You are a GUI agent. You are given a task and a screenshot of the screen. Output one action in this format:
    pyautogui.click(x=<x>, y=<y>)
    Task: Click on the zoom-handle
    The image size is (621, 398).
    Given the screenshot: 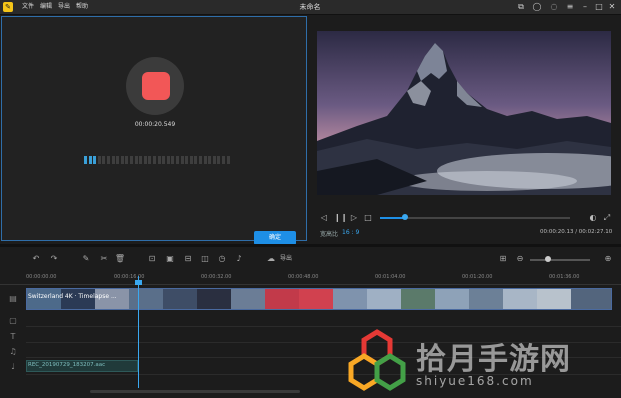 What is the action you would take?
    pyautogui.click(x=548, y=259)
    